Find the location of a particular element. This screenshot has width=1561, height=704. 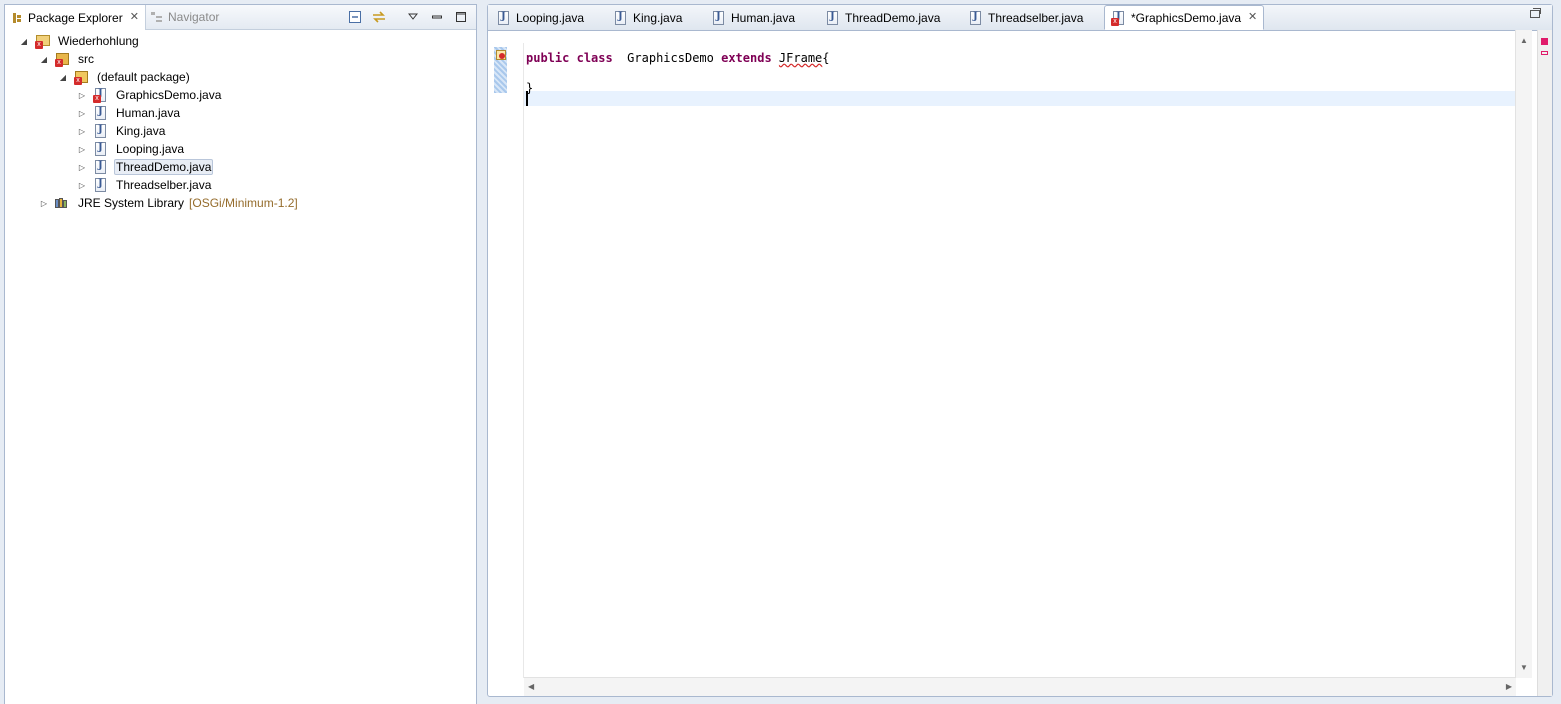

tree-label: King.java is located at coordinates (141, 131).